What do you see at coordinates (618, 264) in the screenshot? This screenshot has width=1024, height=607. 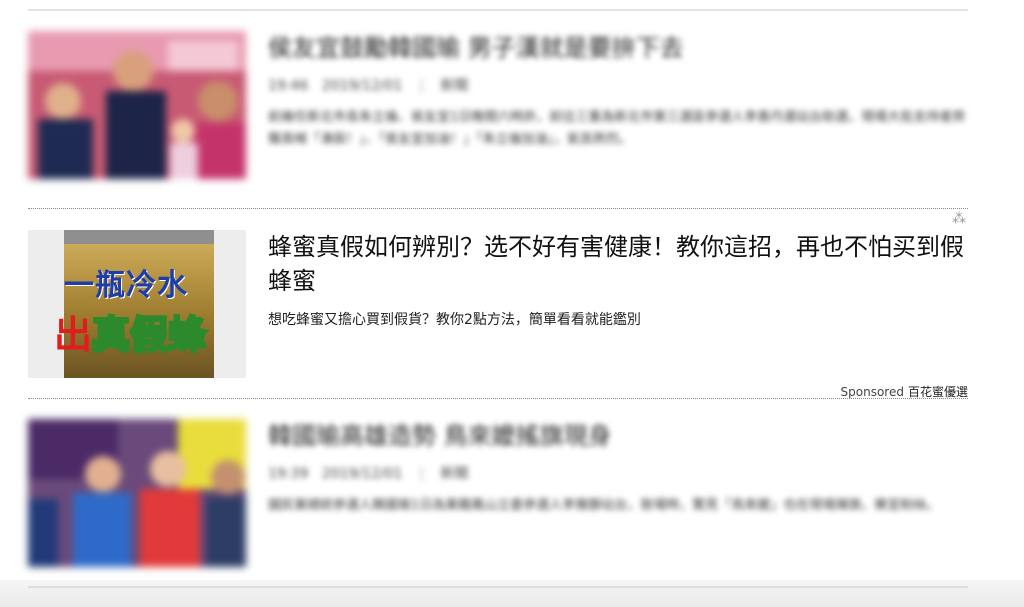 I see `ad-title: 蜂蜜真假如何辨別？选不好有害健康！教你這招，再也不怕买到假蜂蜜` at bounding box center [618, 264].